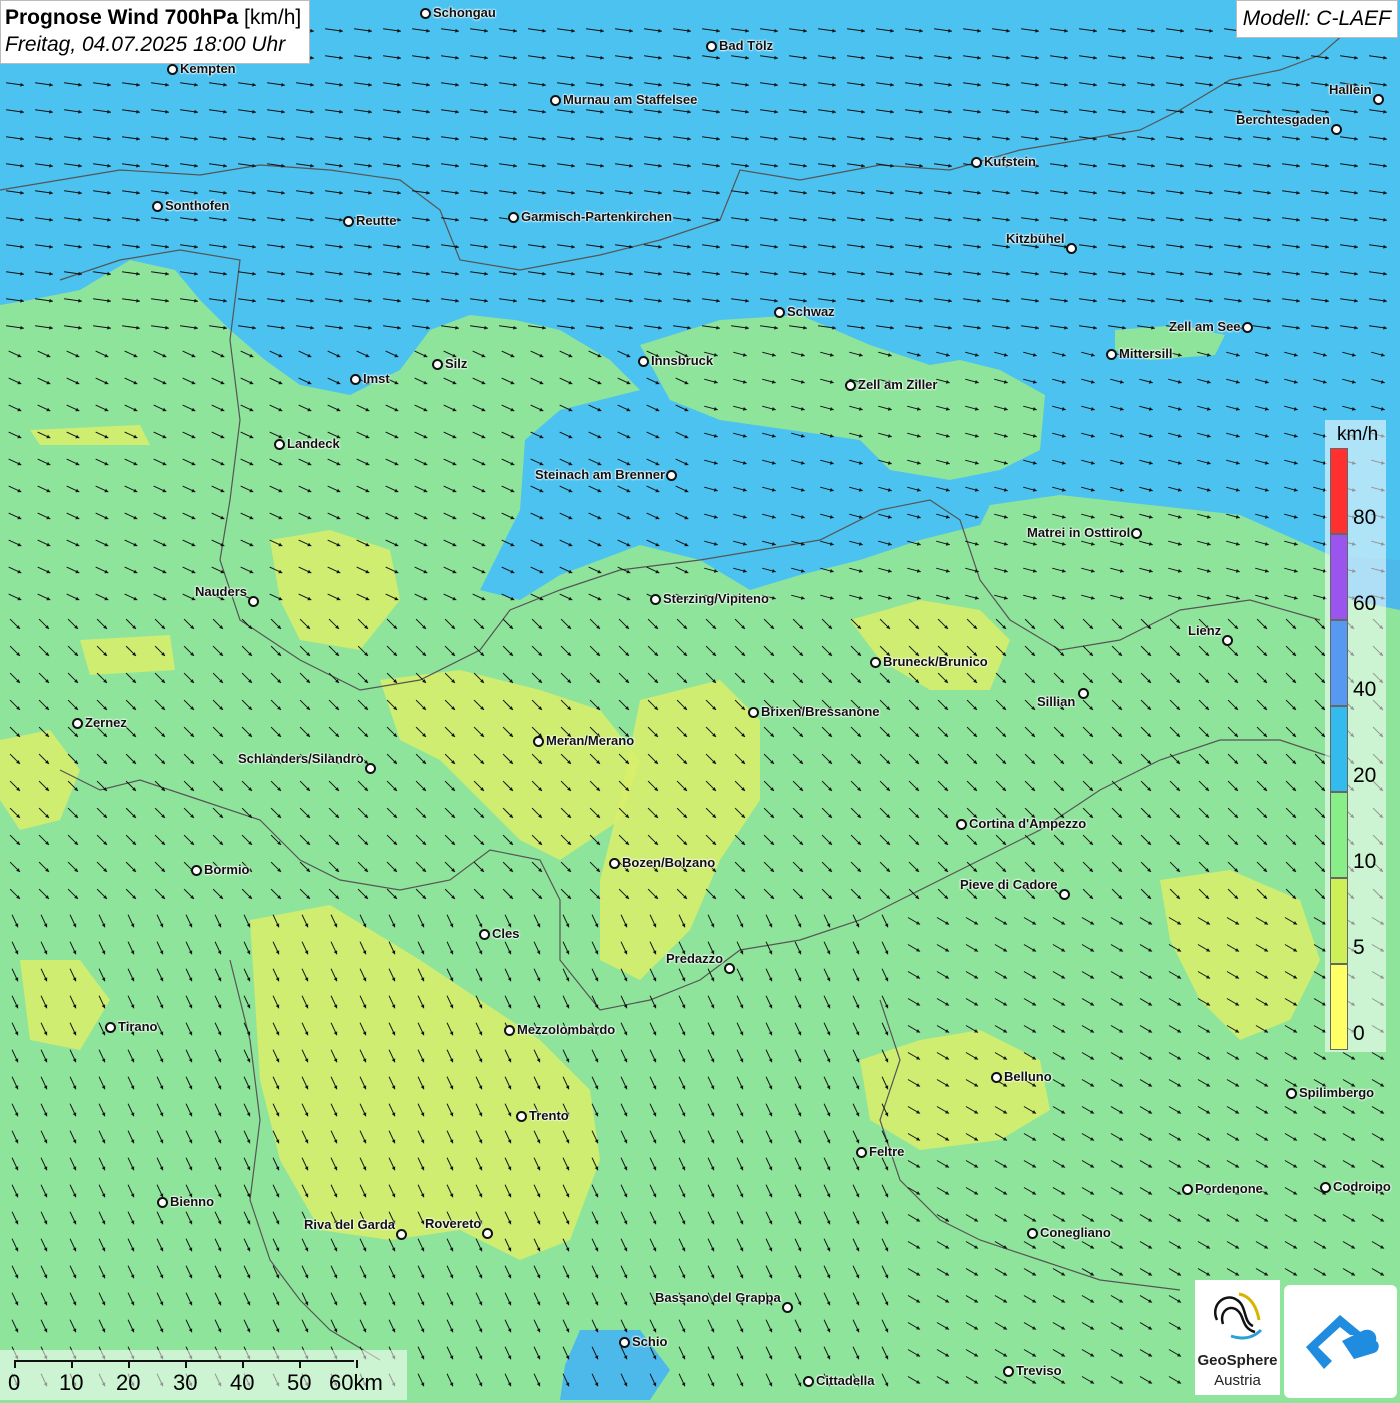 The image size is (1400, 1403). I want to click on city-label: Bruneck/Brunico, so click(935, 661).